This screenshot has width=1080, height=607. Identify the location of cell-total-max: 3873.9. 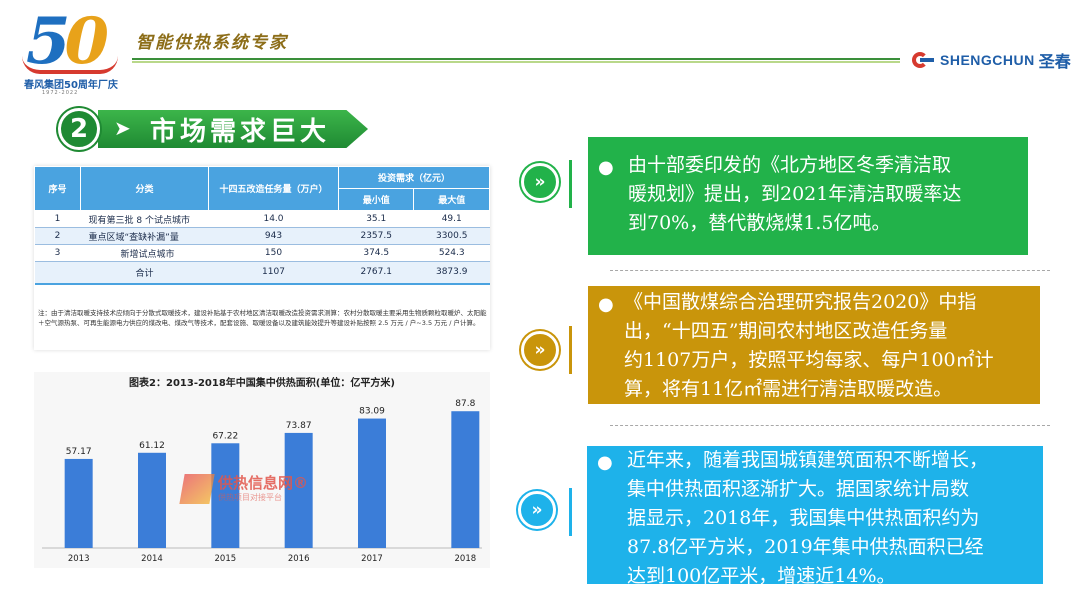
(451, 273).